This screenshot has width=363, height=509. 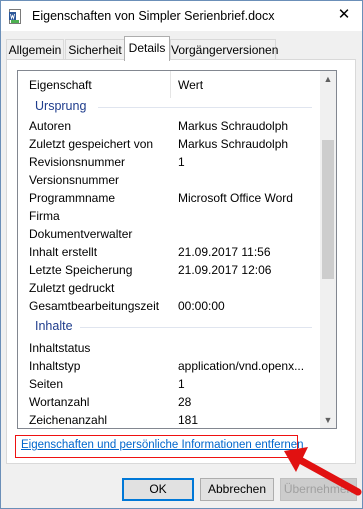 What do you see at coordinates (169, 288) in the screenshot?
I see `list-item: Zuletzt gedruckt` at bounding box center [169, 288].